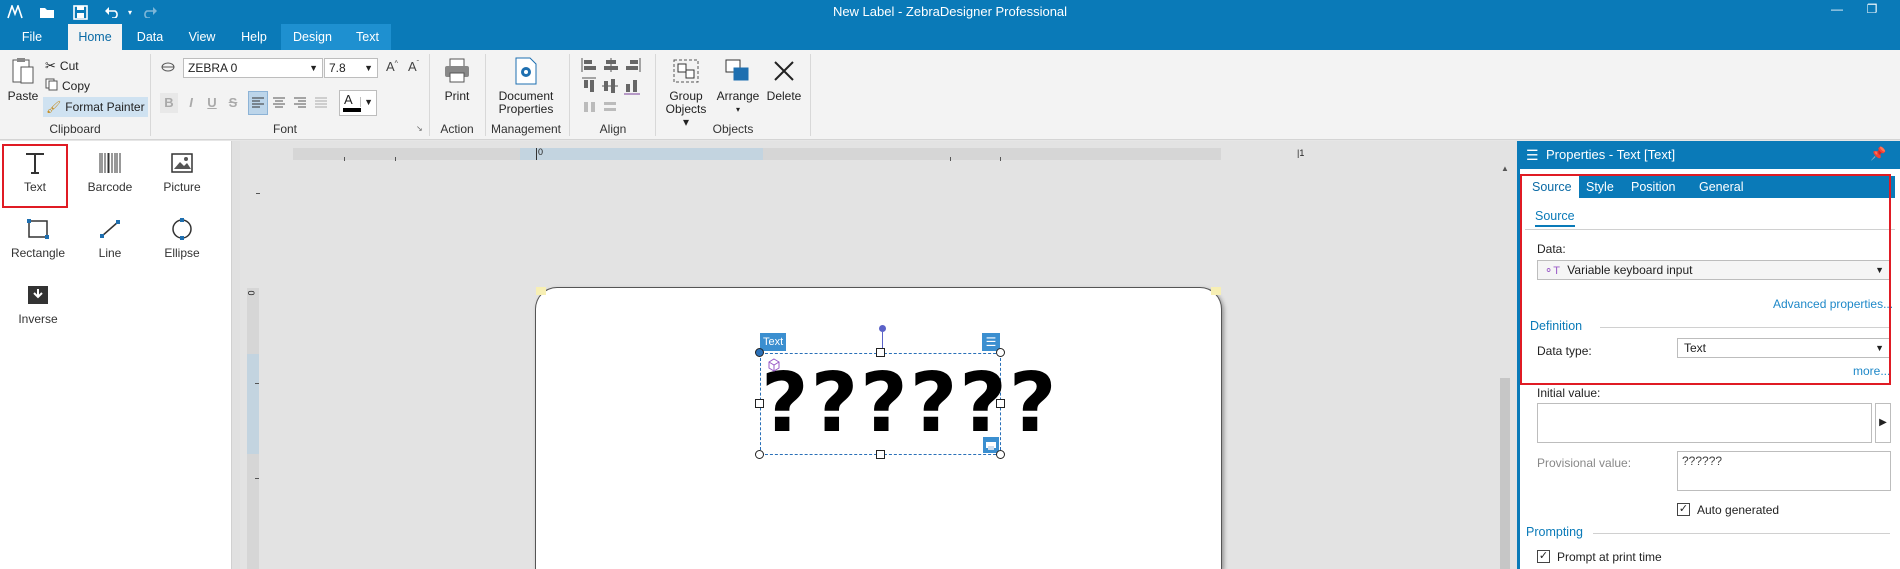 The height and width of the screenshot is (569, 1900). Describe the element at coordinates (633, 65) in the screenshot. I see `align-right-object-icon` at that location.